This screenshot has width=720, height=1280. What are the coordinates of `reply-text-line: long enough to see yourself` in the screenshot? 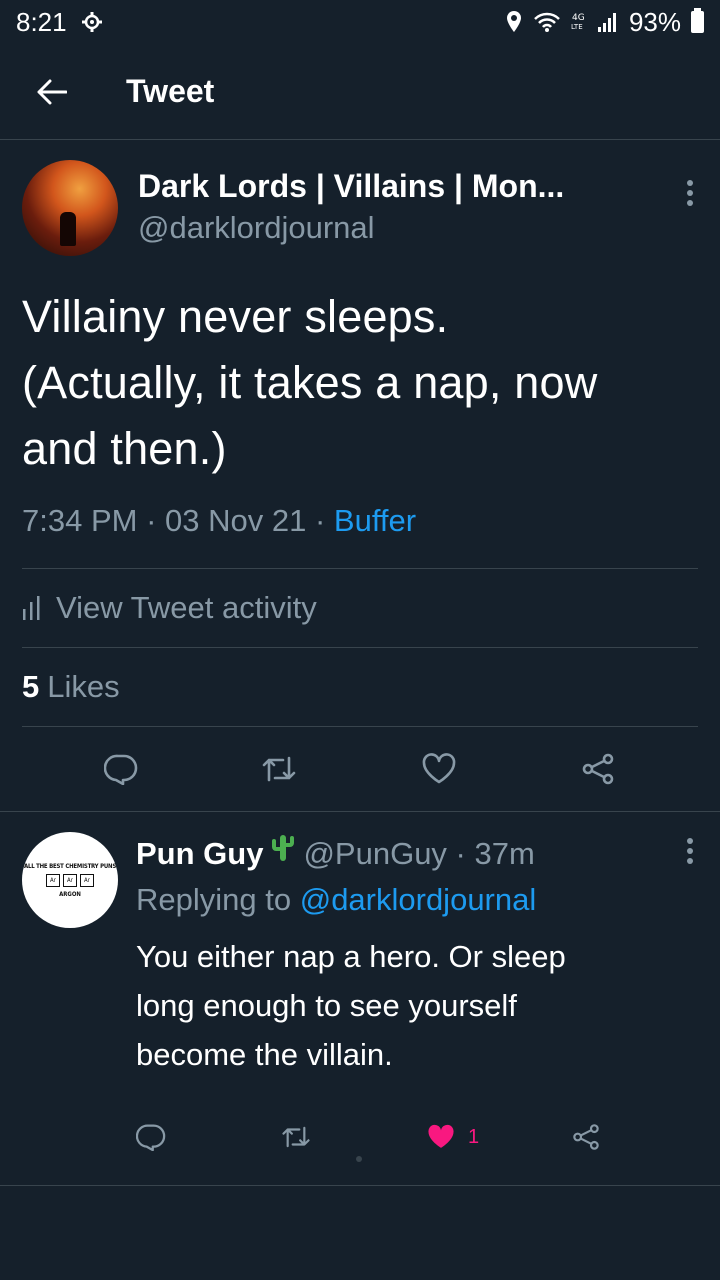 It's located at (326, 1005).